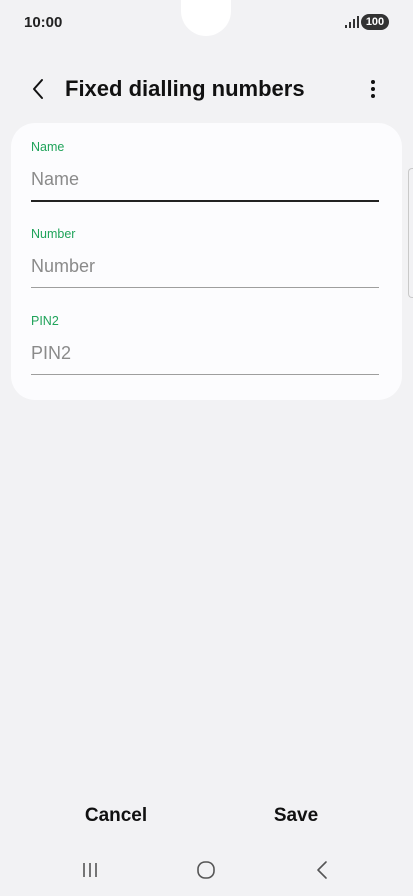  I want to click on navigation-bar, so click(206, 870).